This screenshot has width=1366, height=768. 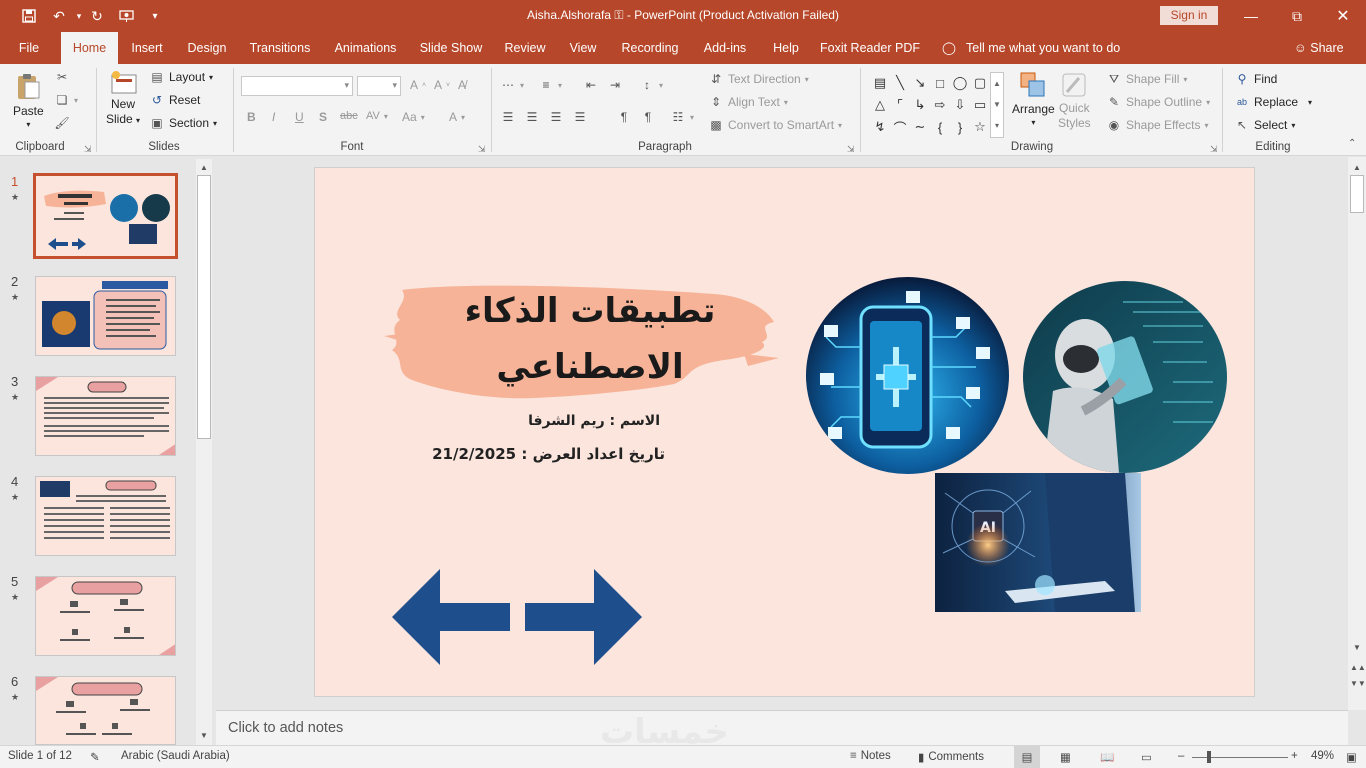 What do you see at coordinates (1351, 757) in the screenshot?
I see `fit-slide-icon: ▣` at bounding box center [1351, 757].